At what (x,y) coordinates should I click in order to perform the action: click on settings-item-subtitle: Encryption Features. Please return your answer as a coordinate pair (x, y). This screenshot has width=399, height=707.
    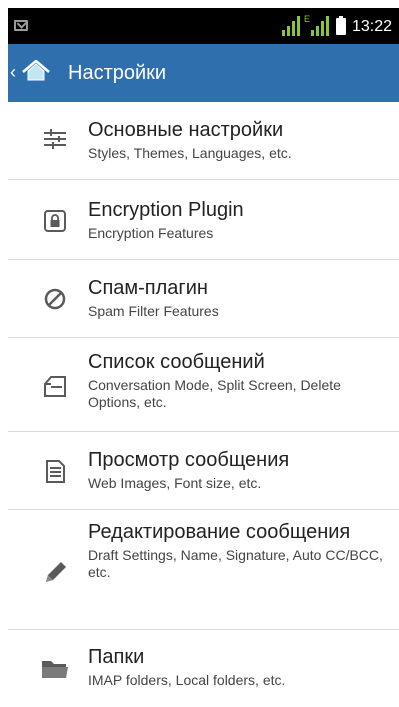
    Looking at the image, I should click on (151, 233).